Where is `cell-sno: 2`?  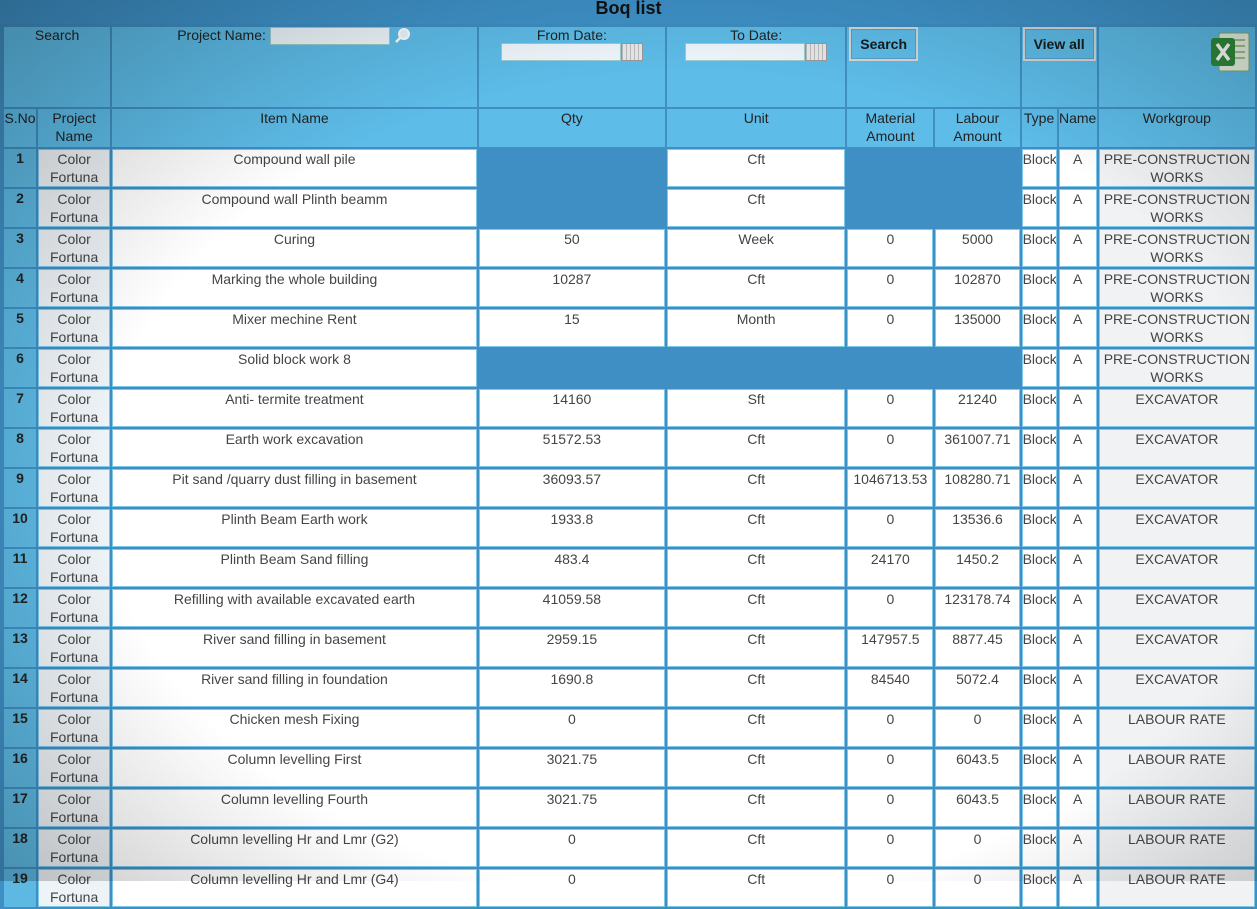 cell-sno: 2 is located at coordinates (20, 208).